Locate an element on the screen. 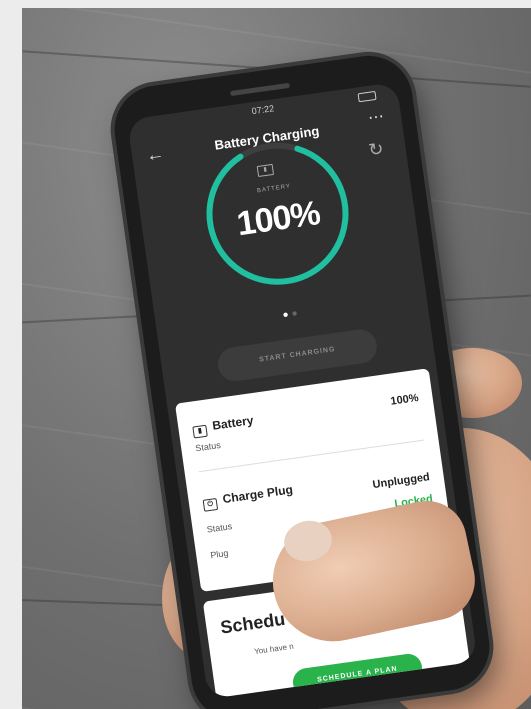  start-charging-button: START CHARGING is located at coordinates (297, 355).